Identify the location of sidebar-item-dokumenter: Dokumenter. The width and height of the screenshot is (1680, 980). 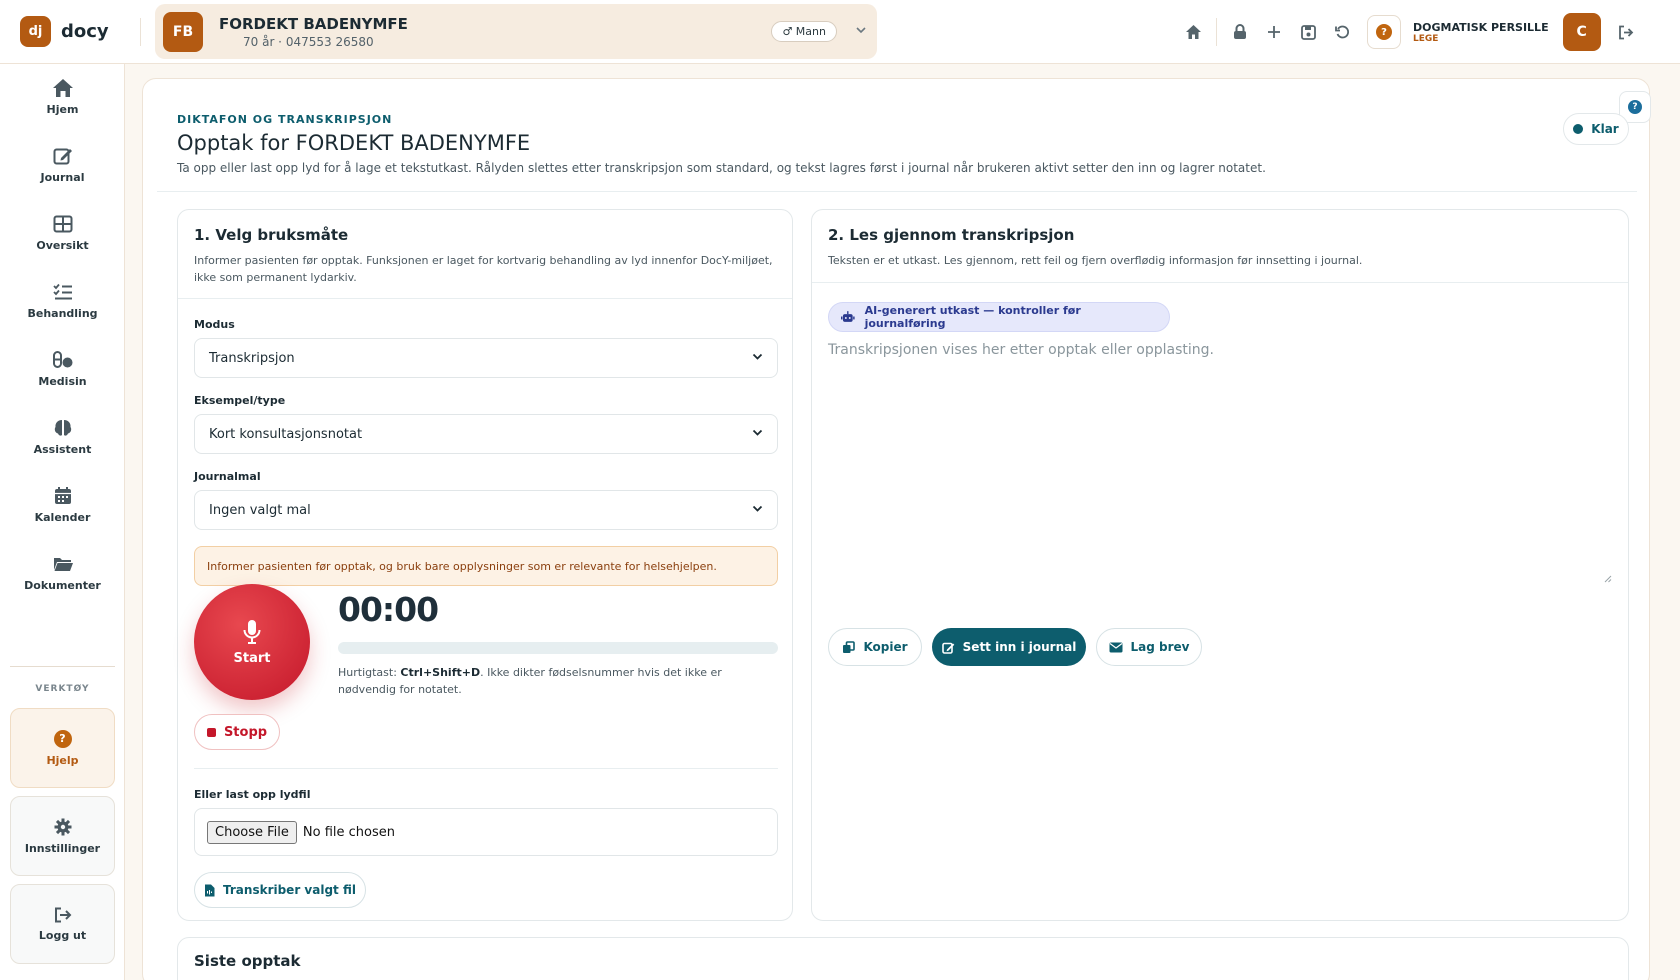
(62, 572).